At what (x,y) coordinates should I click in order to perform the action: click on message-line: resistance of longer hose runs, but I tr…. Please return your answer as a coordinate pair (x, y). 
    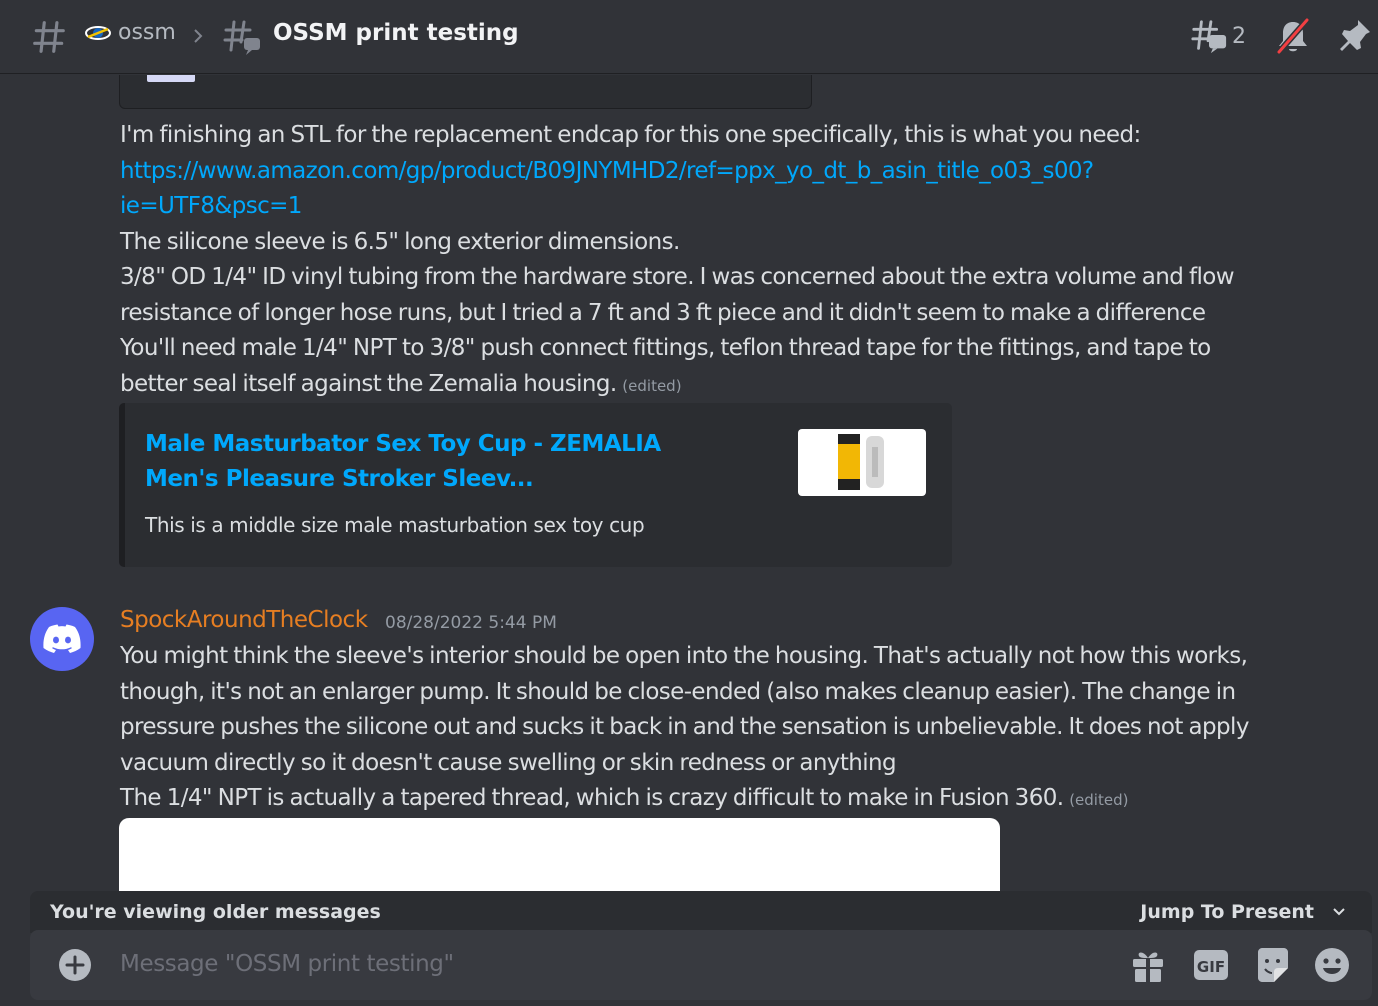
    Looking at the image, I should click on (663, 312).